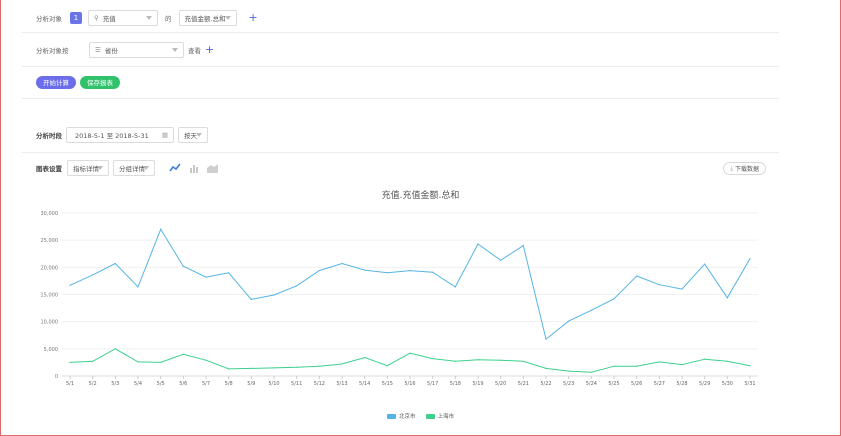  Describe the element at coordinates (341, 384) in the screenshot. I see `x-tick-label: 5/13` at that location.